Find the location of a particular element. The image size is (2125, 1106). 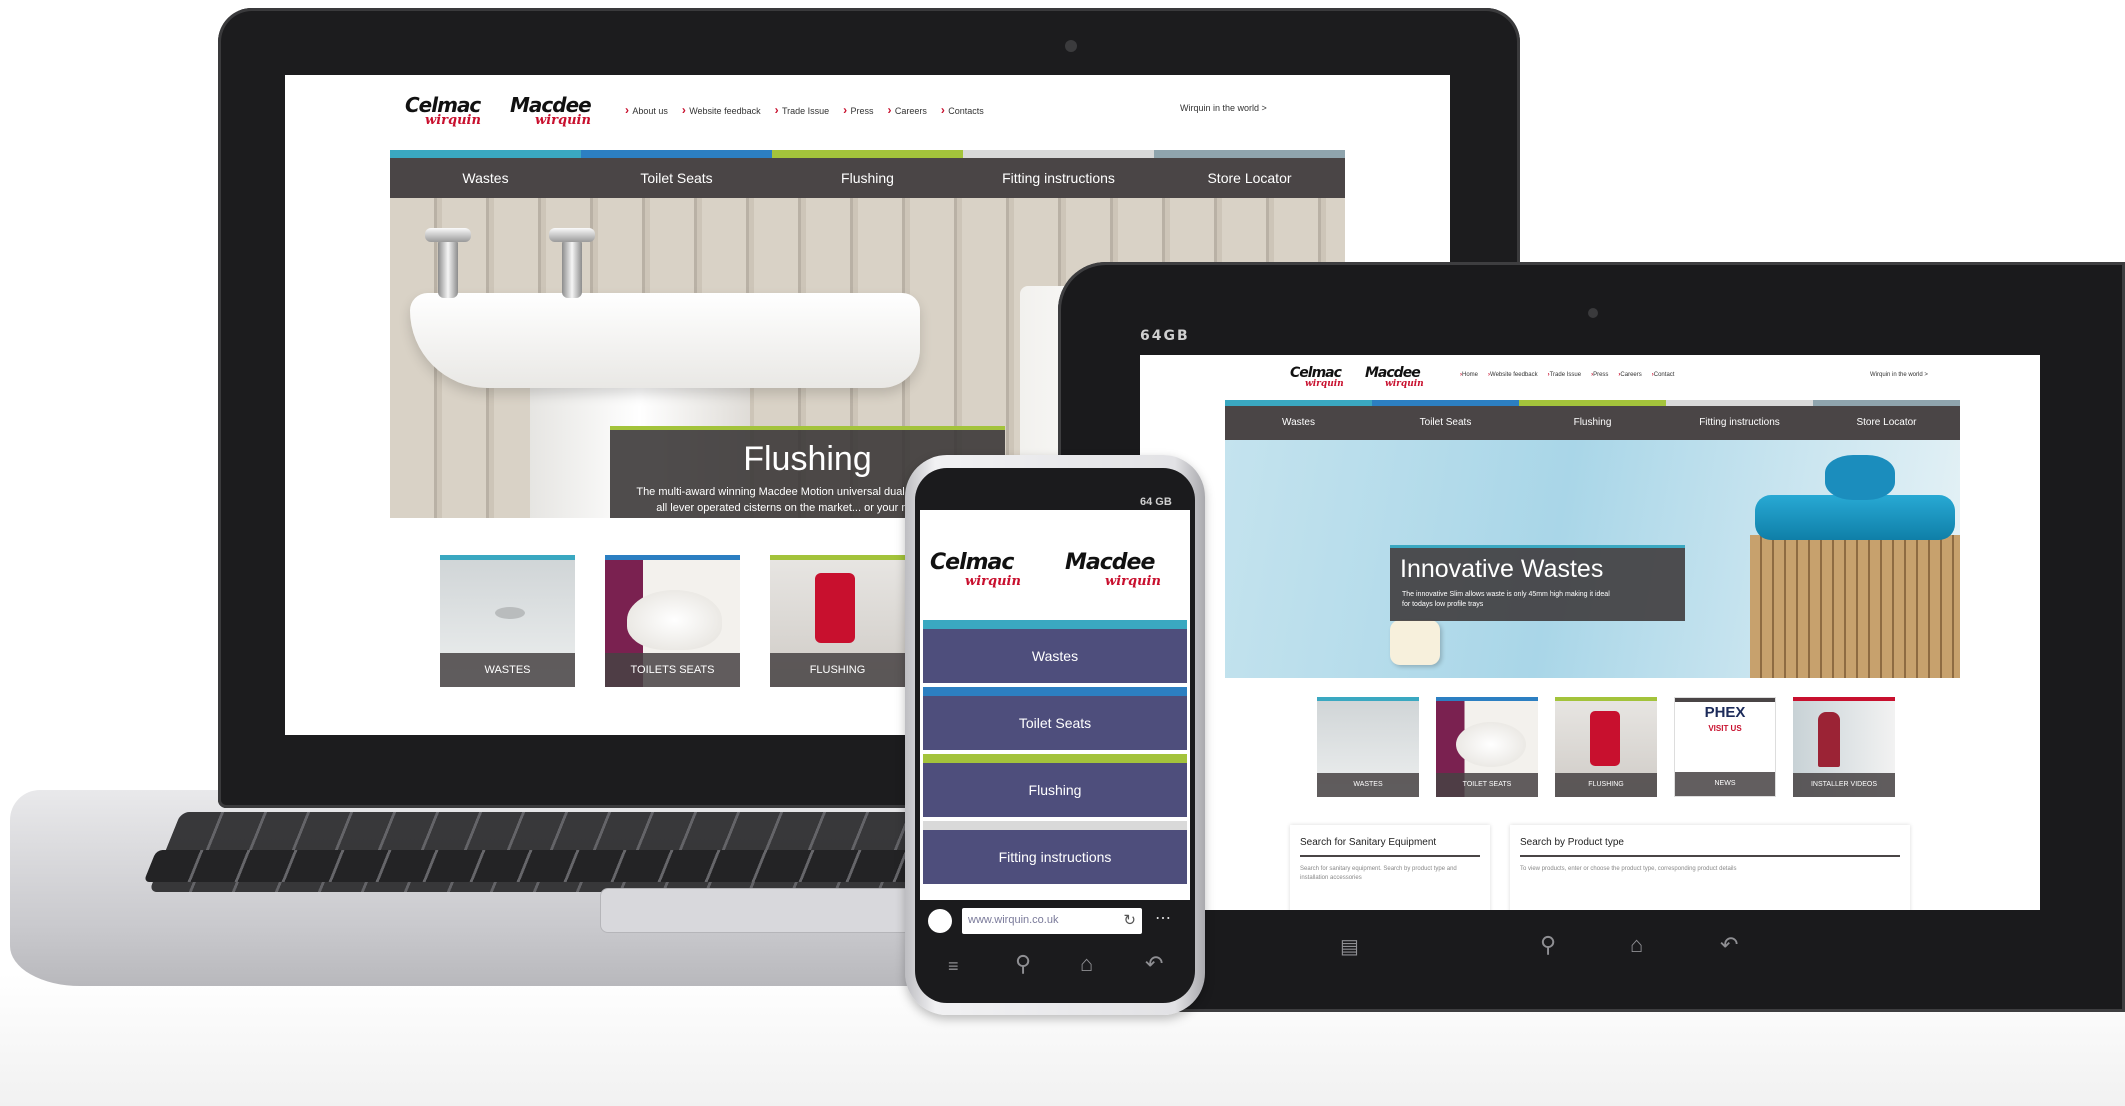

basin-image is located at coordinates (665, 340).